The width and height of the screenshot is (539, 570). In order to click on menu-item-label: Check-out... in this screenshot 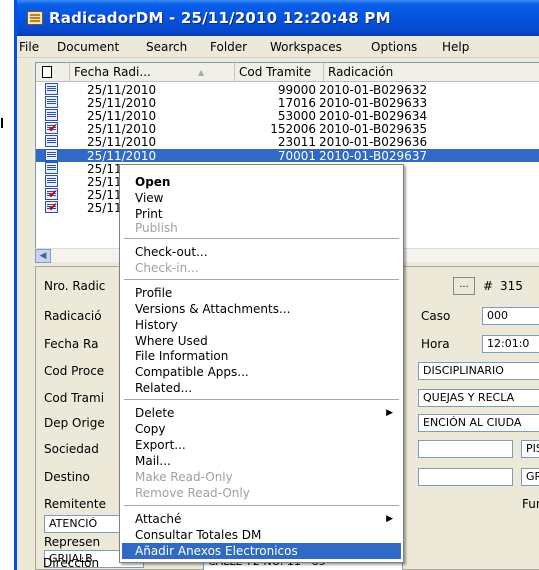, I will do `click(171, 252)`.